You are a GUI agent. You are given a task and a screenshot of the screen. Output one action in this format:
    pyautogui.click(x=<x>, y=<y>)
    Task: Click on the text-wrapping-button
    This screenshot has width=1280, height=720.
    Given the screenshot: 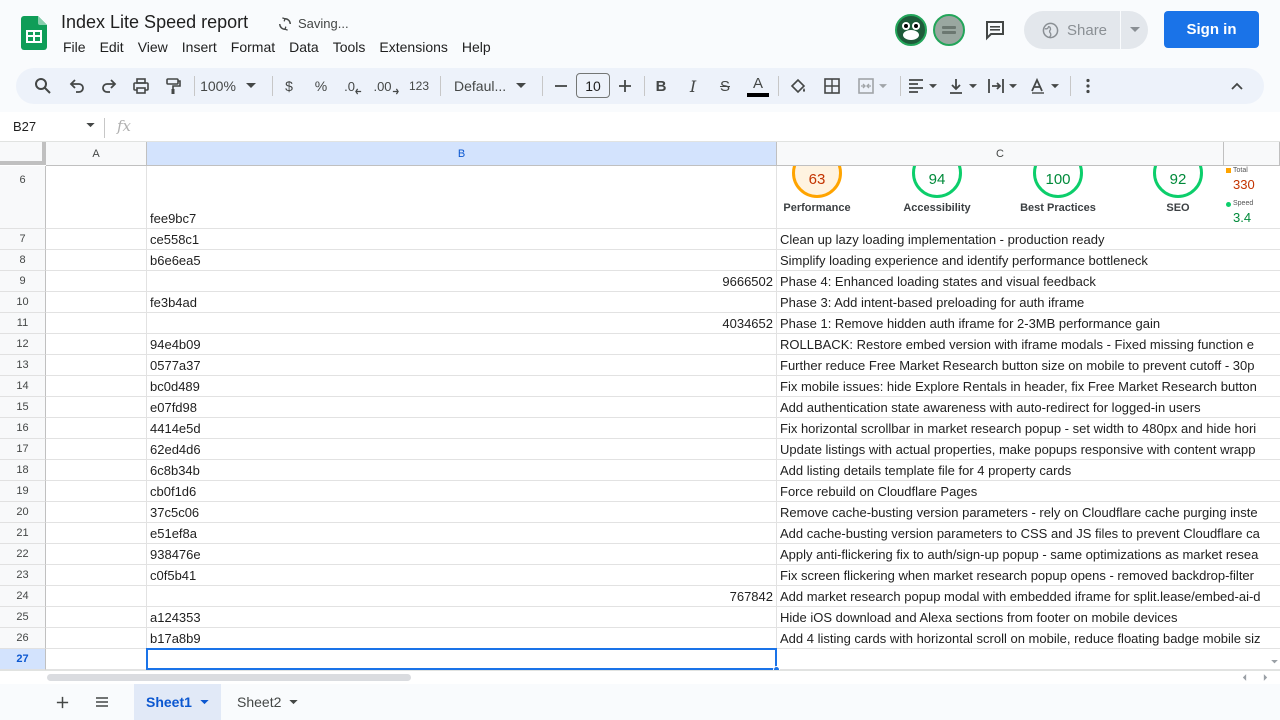 What is the action you would take?
    pyautogui.click(x=1002, y=86)
    